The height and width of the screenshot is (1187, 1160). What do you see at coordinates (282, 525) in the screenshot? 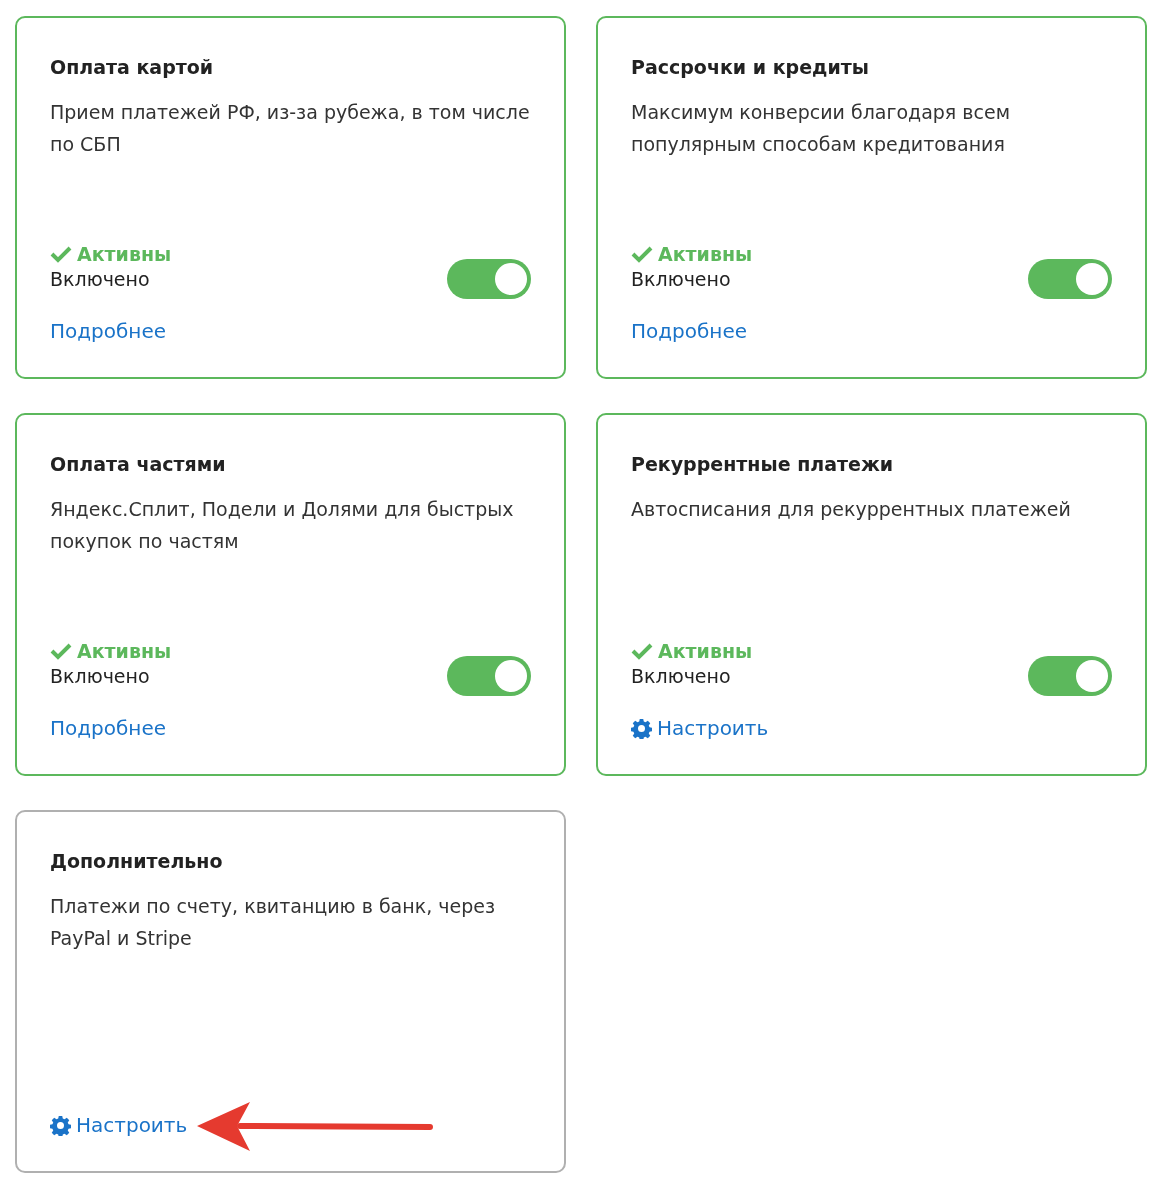
I see `card-description: Яндекс.Сплит, Подели и Долями для быстрых покупок по частям` at bounding box center [282, 525].